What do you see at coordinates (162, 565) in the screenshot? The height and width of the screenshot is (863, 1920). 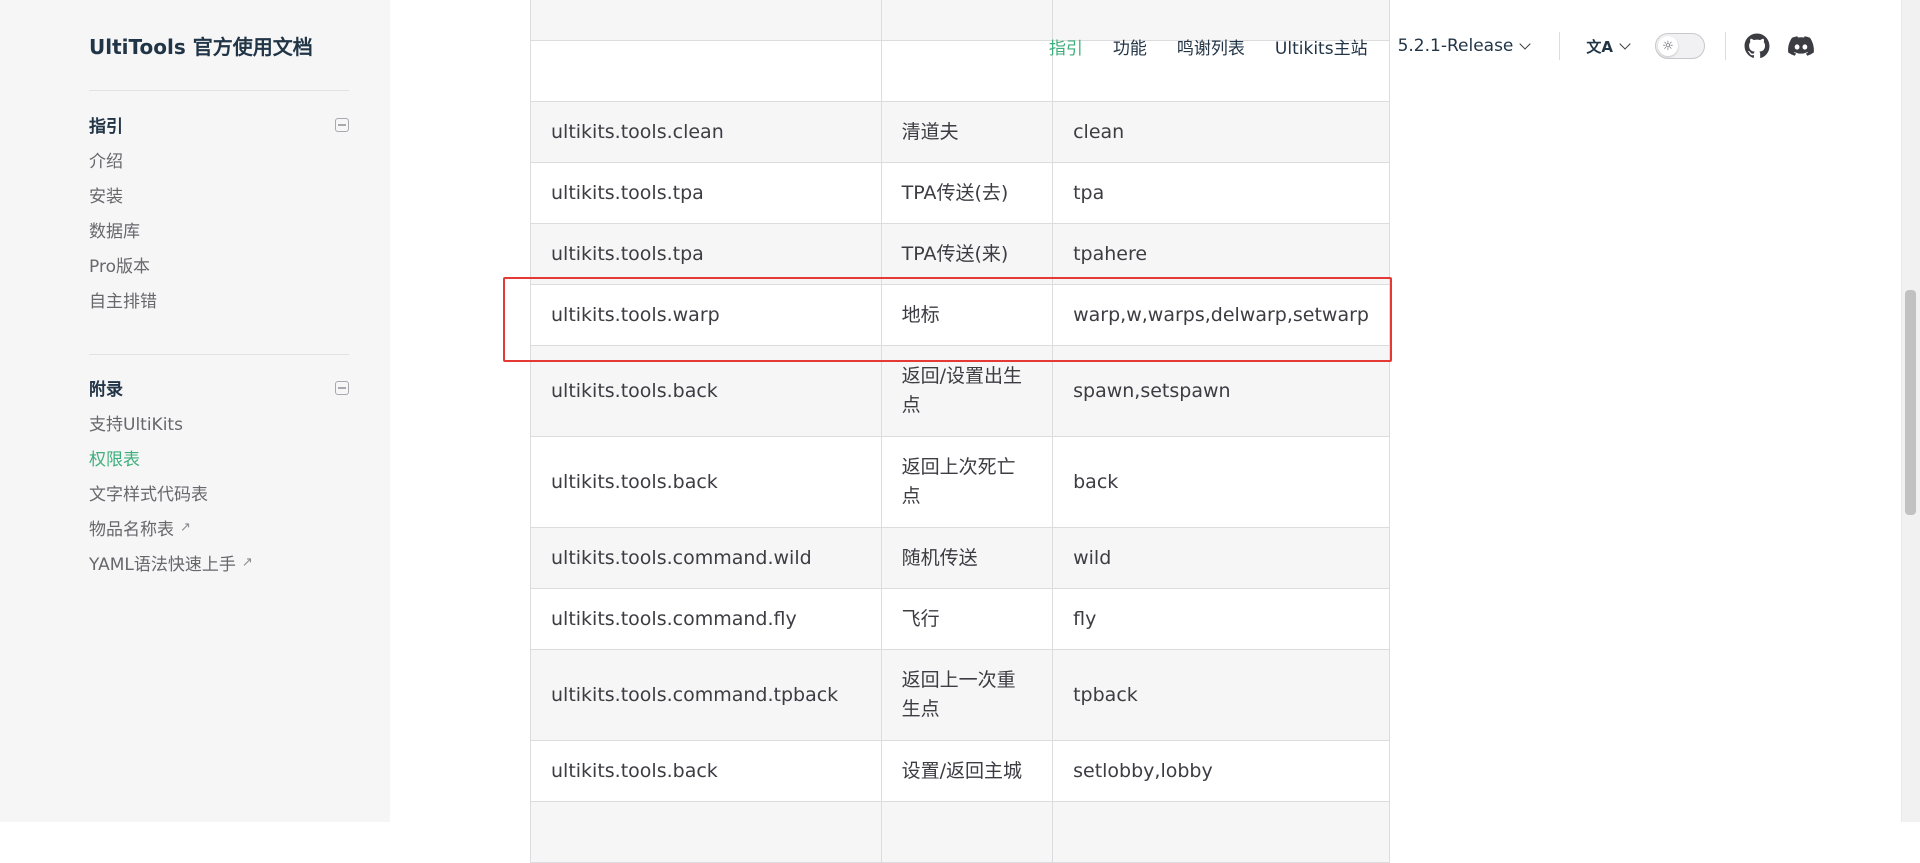 I see `sidebar-item-label: YAML语法快速上手` at bounding box center [162, 565].